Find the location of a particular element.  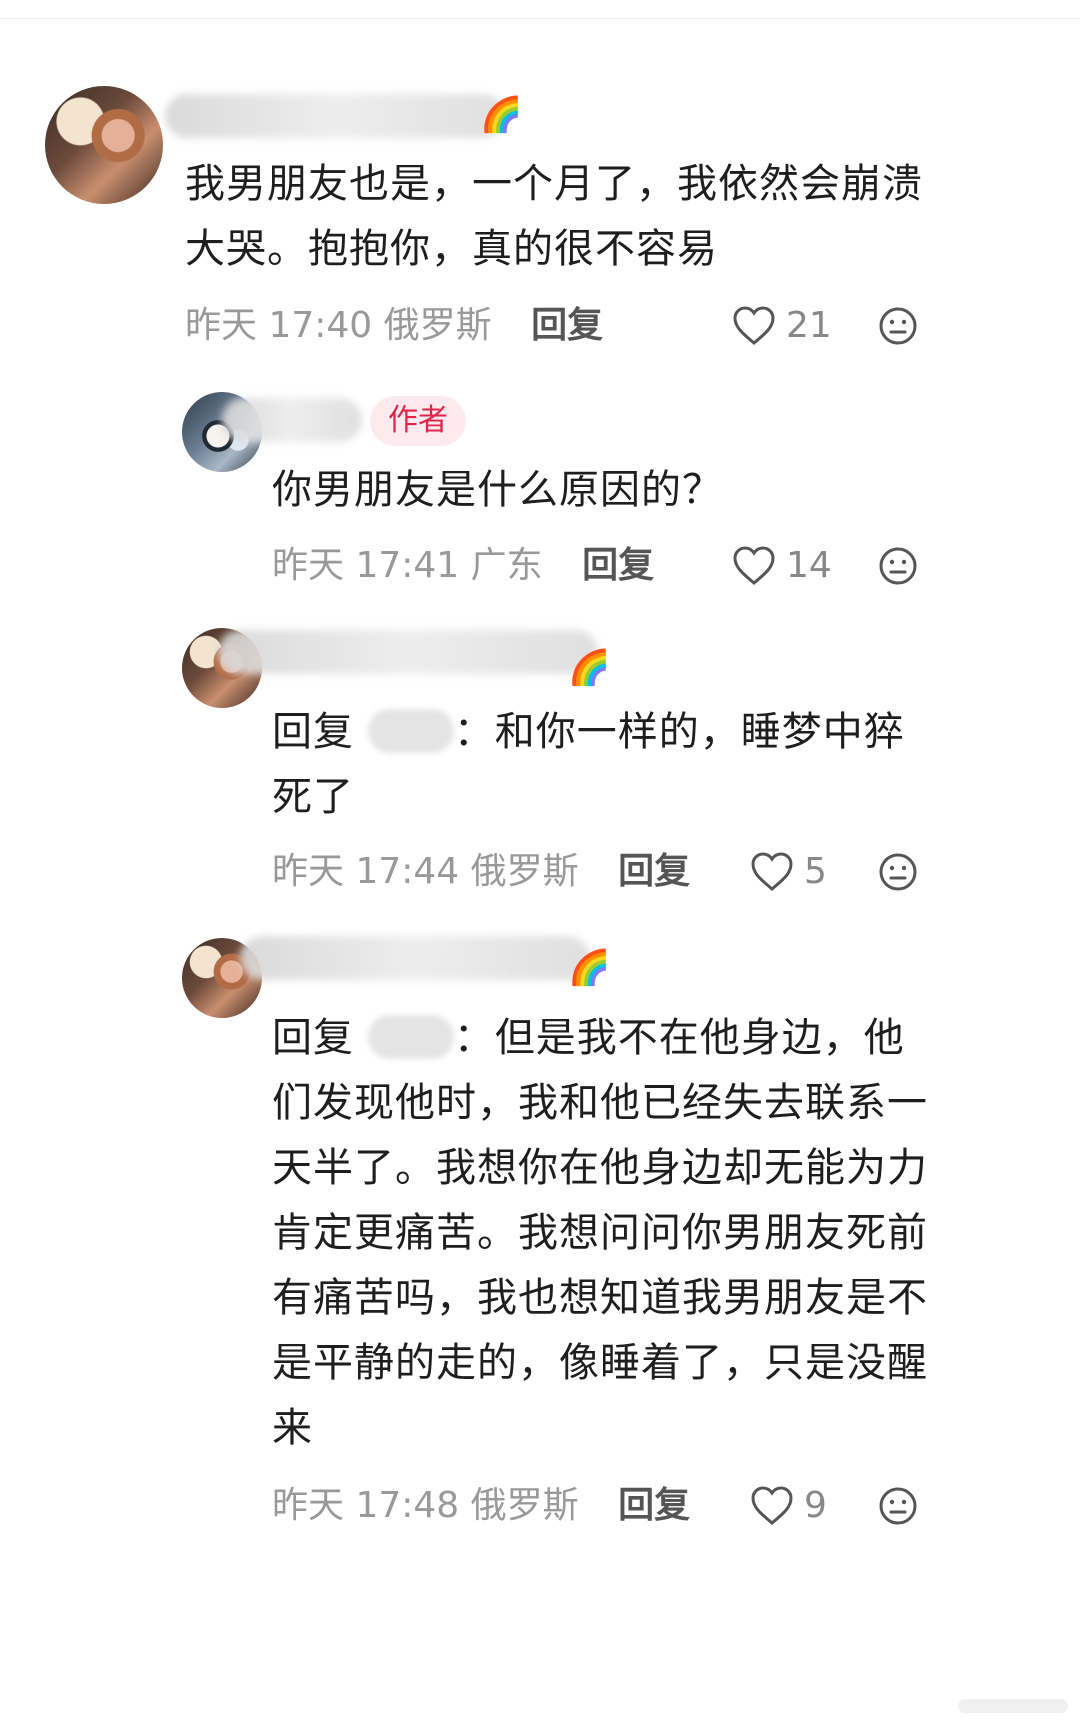

comment-location: 俄罗斯 is located at coordinates (524, 1505).